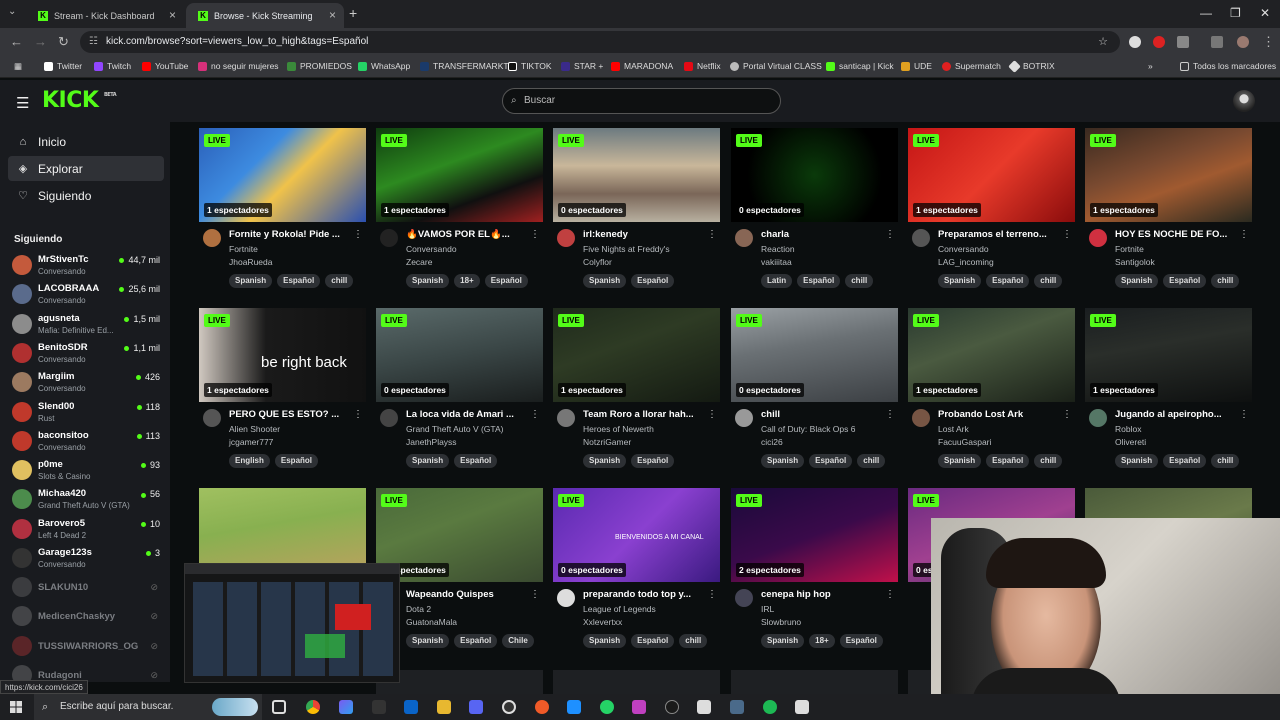  I want to click on bookmark-star-plus: STAR +, so click(582, 66).